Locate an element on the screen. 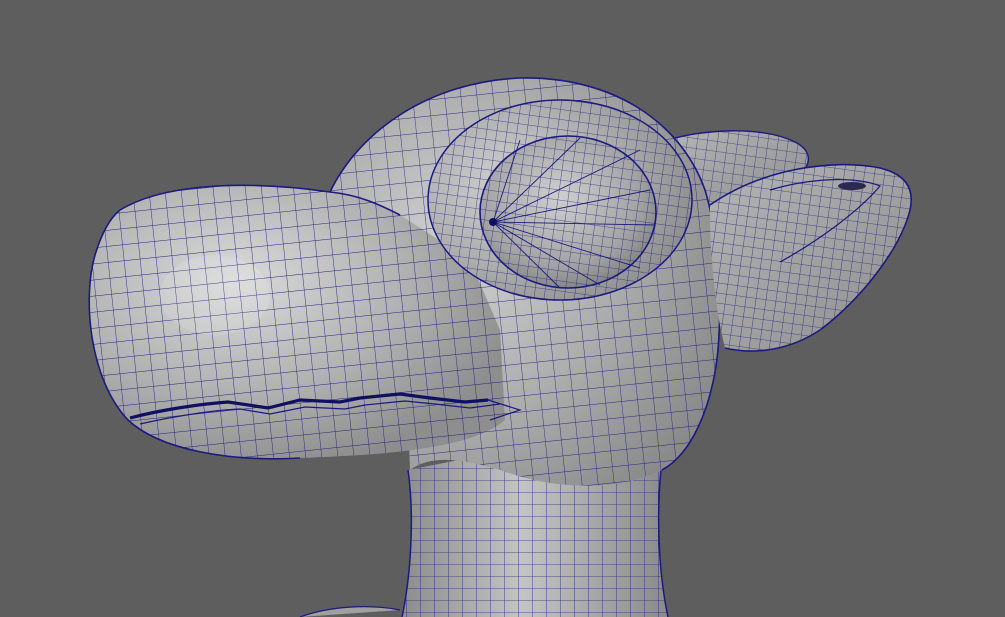  eyeball-mesh is located at coordinates (568, 212).